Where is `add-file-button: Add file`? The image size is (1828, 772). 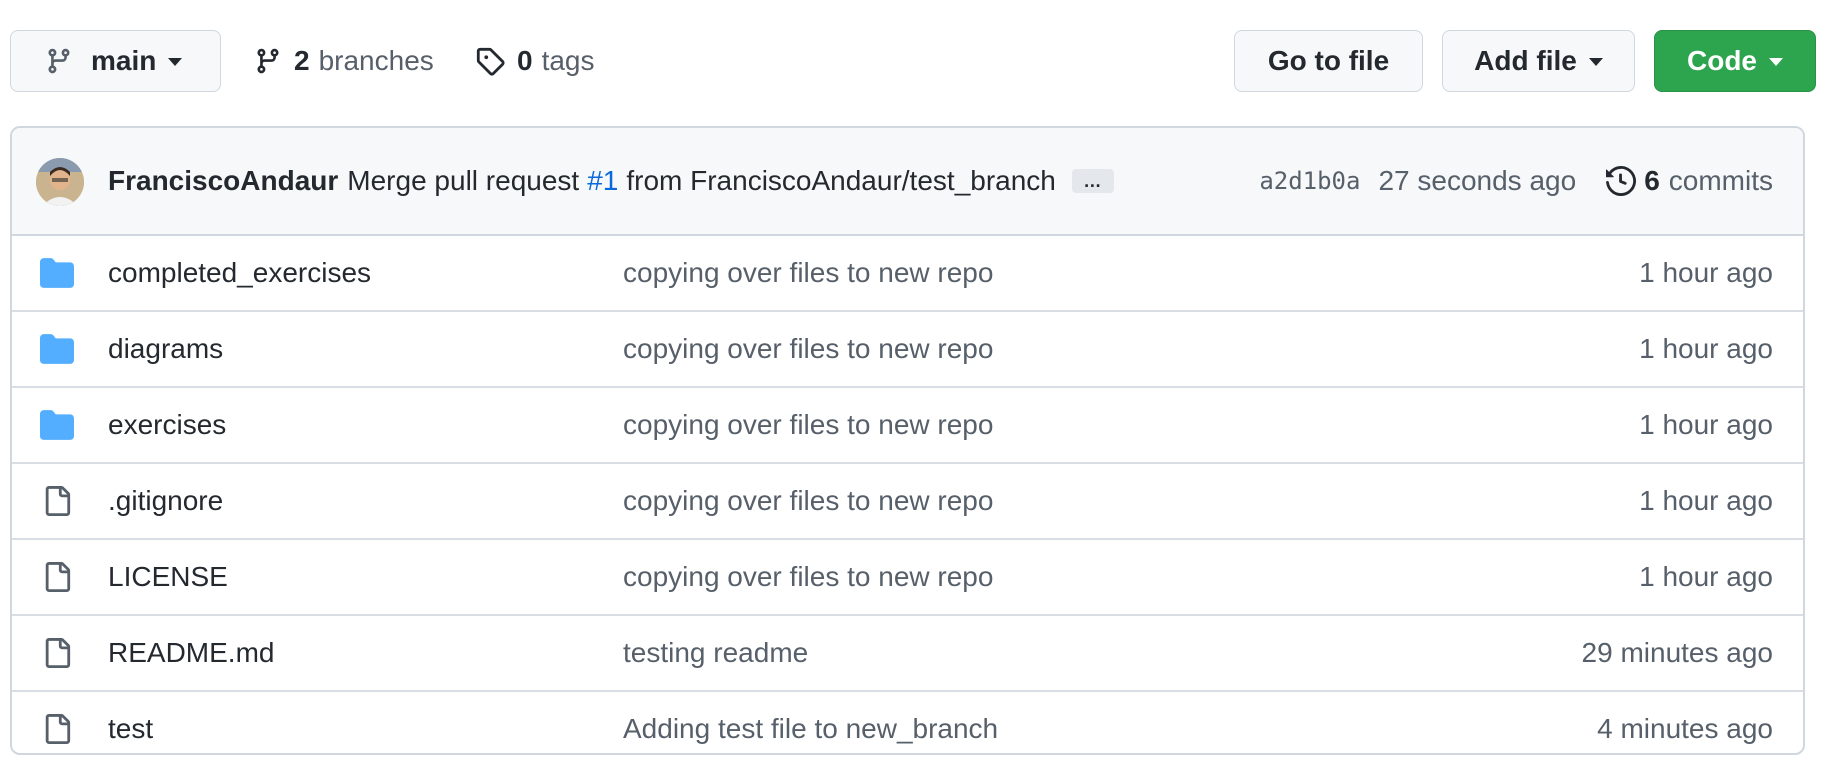 add-file-button: Add file is located at coordinates (1538, 61).